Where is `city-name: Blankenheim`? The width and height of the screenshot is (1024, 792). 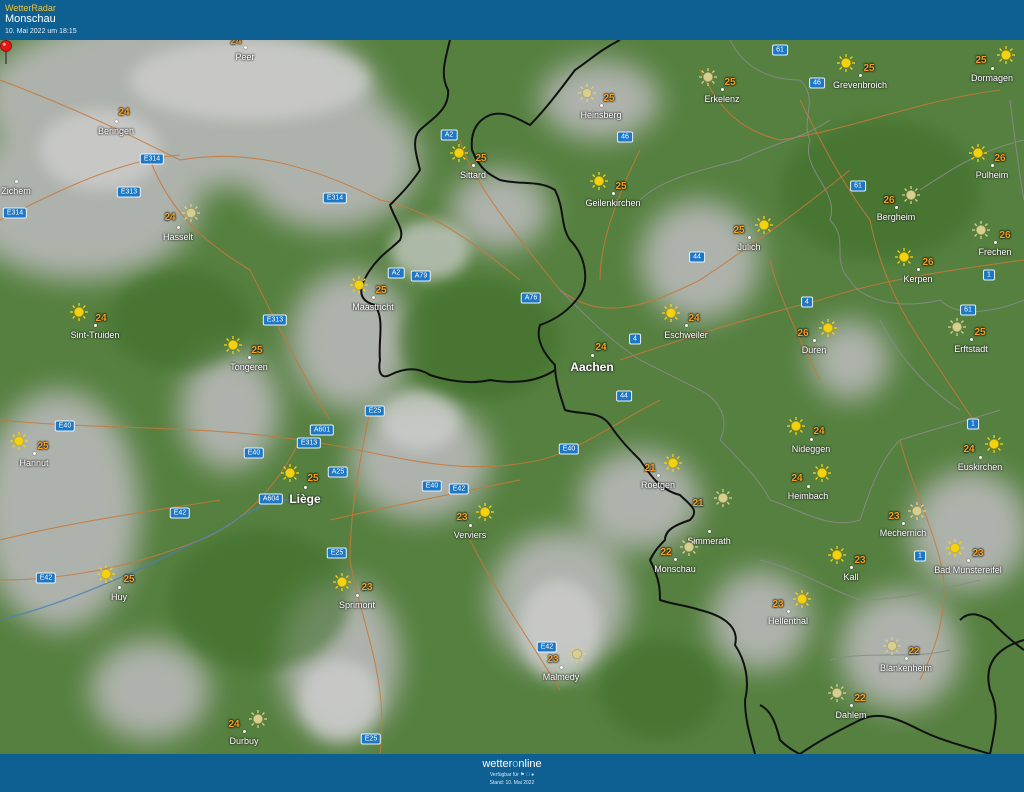
city-name: Blankenheim is located at coordinates (906, 668).